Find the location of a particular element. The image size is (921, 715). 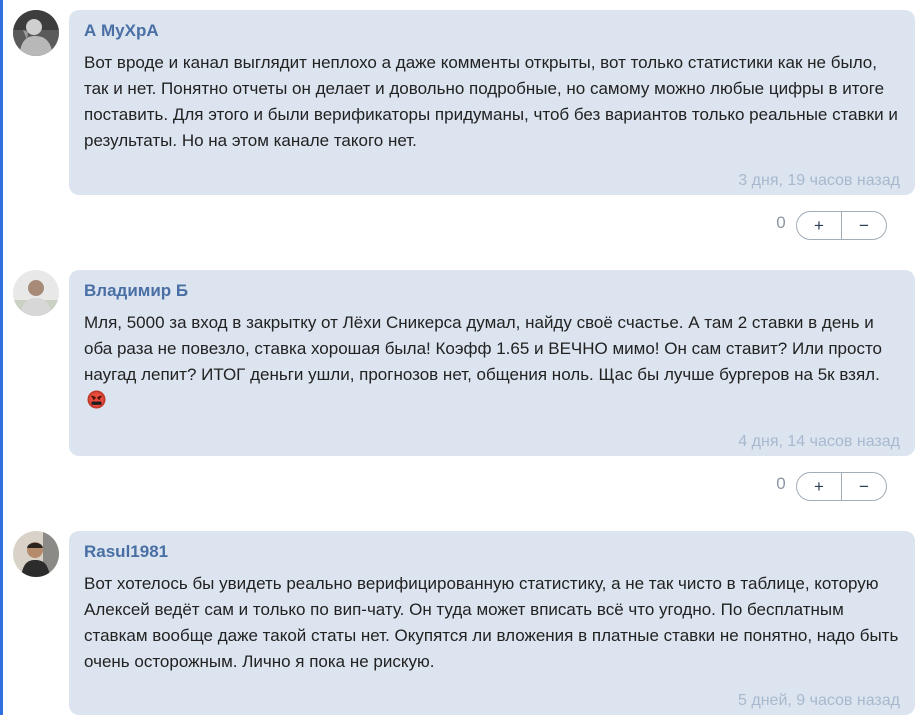

comment-timestamp: 4 дня, 14 часов назад is located at coordinates (819, 442).